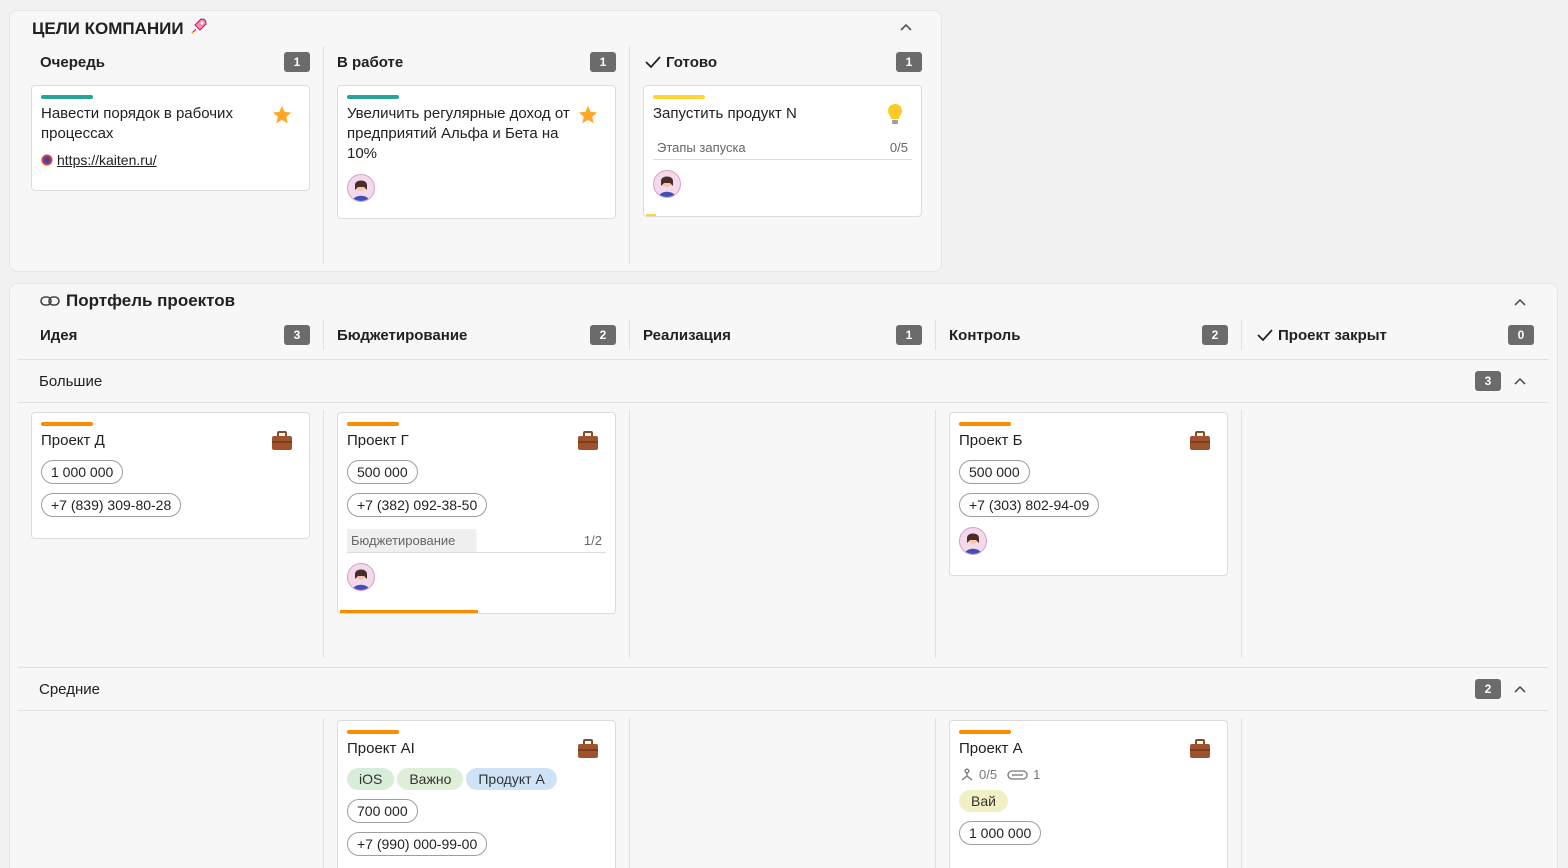 The width and height of the screenshot is (1568, 868). I want to click on goals-column-done: Готово 1, so click(783, 62).